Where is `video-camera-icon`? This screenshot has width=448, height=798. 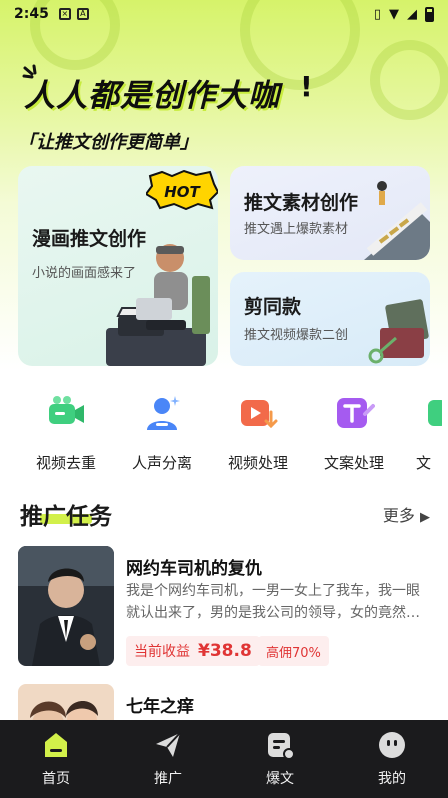 video-camera-icon is located at coordinates (66, 413).